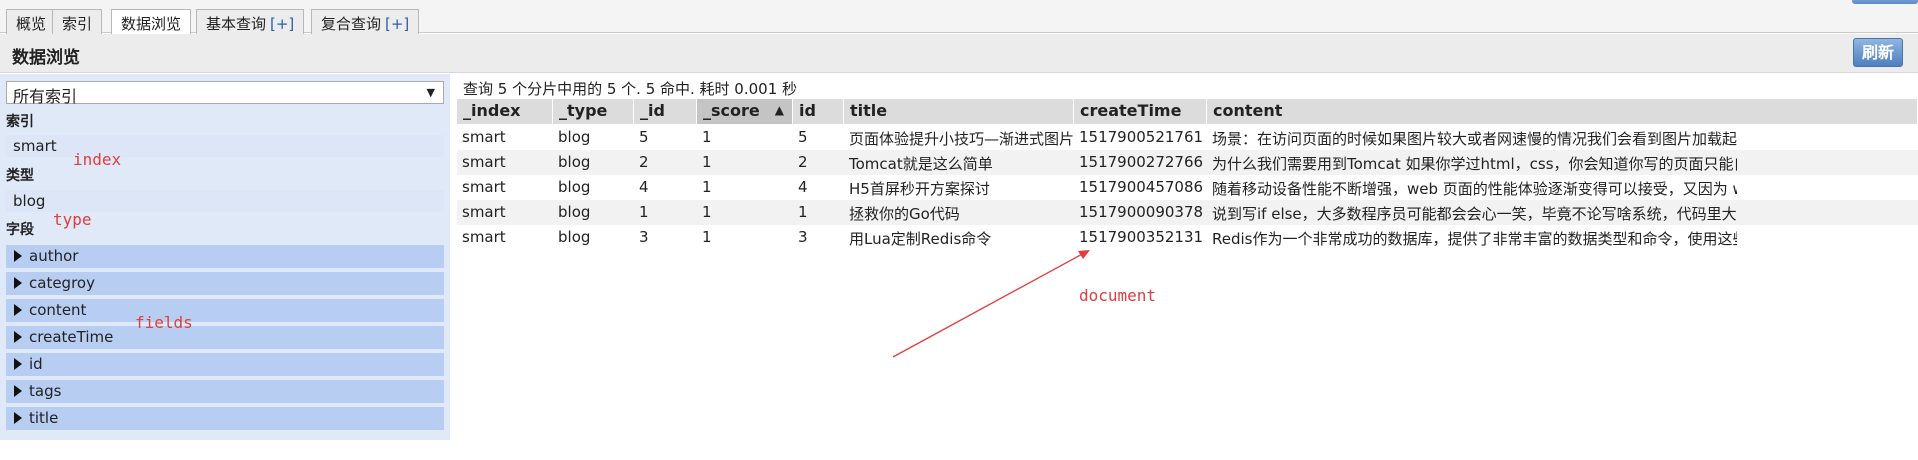  I want to click on annotation-arrow, so click(991, 304).